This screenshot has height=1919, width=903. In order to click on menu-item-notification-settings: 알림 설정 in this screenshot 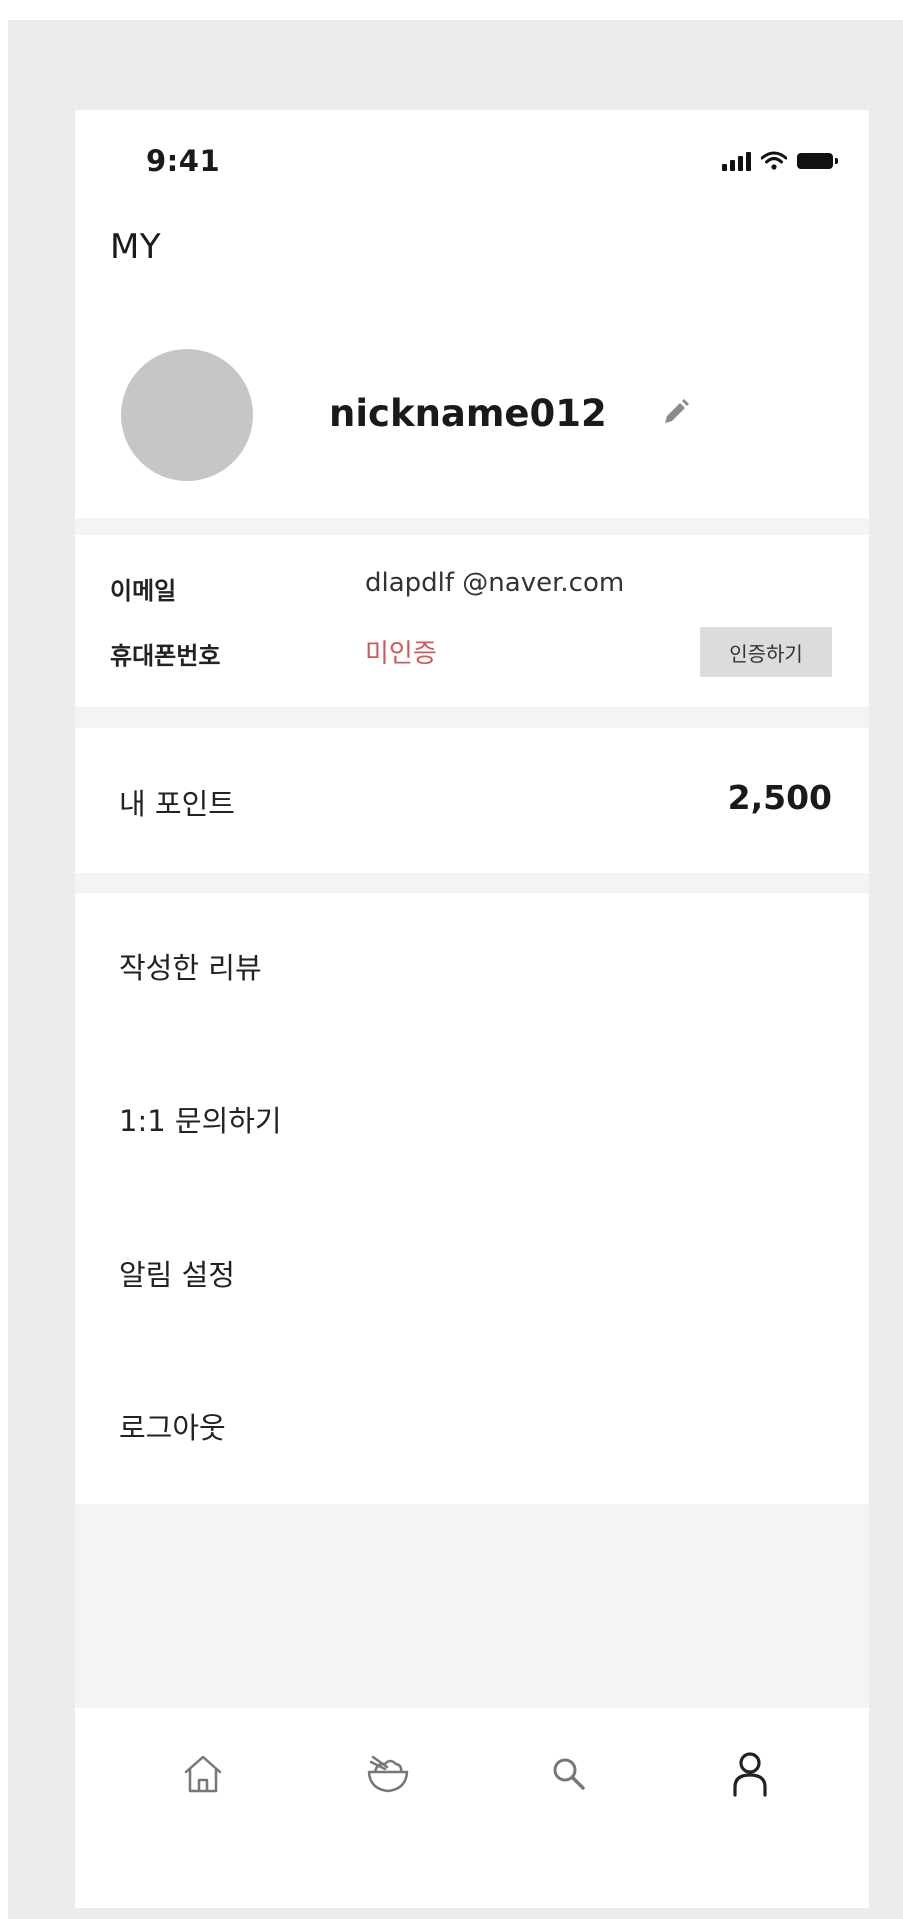, I will do `click(469, 1275)`.